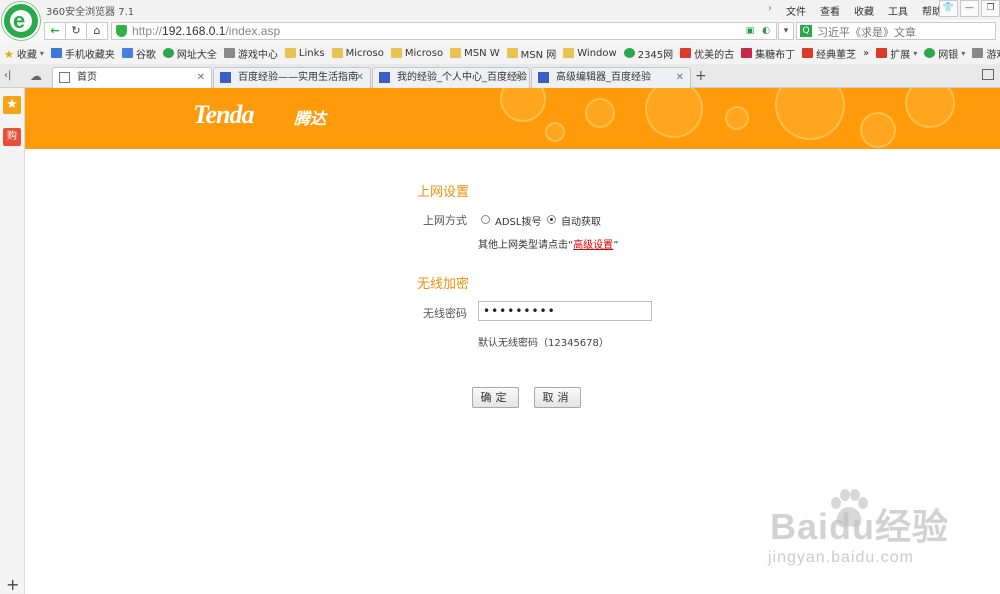  What do you see at coordinates (138, 53) in the screenshot?
I see `bookmark-google: 谷歌` at bounding box center [138, 53].